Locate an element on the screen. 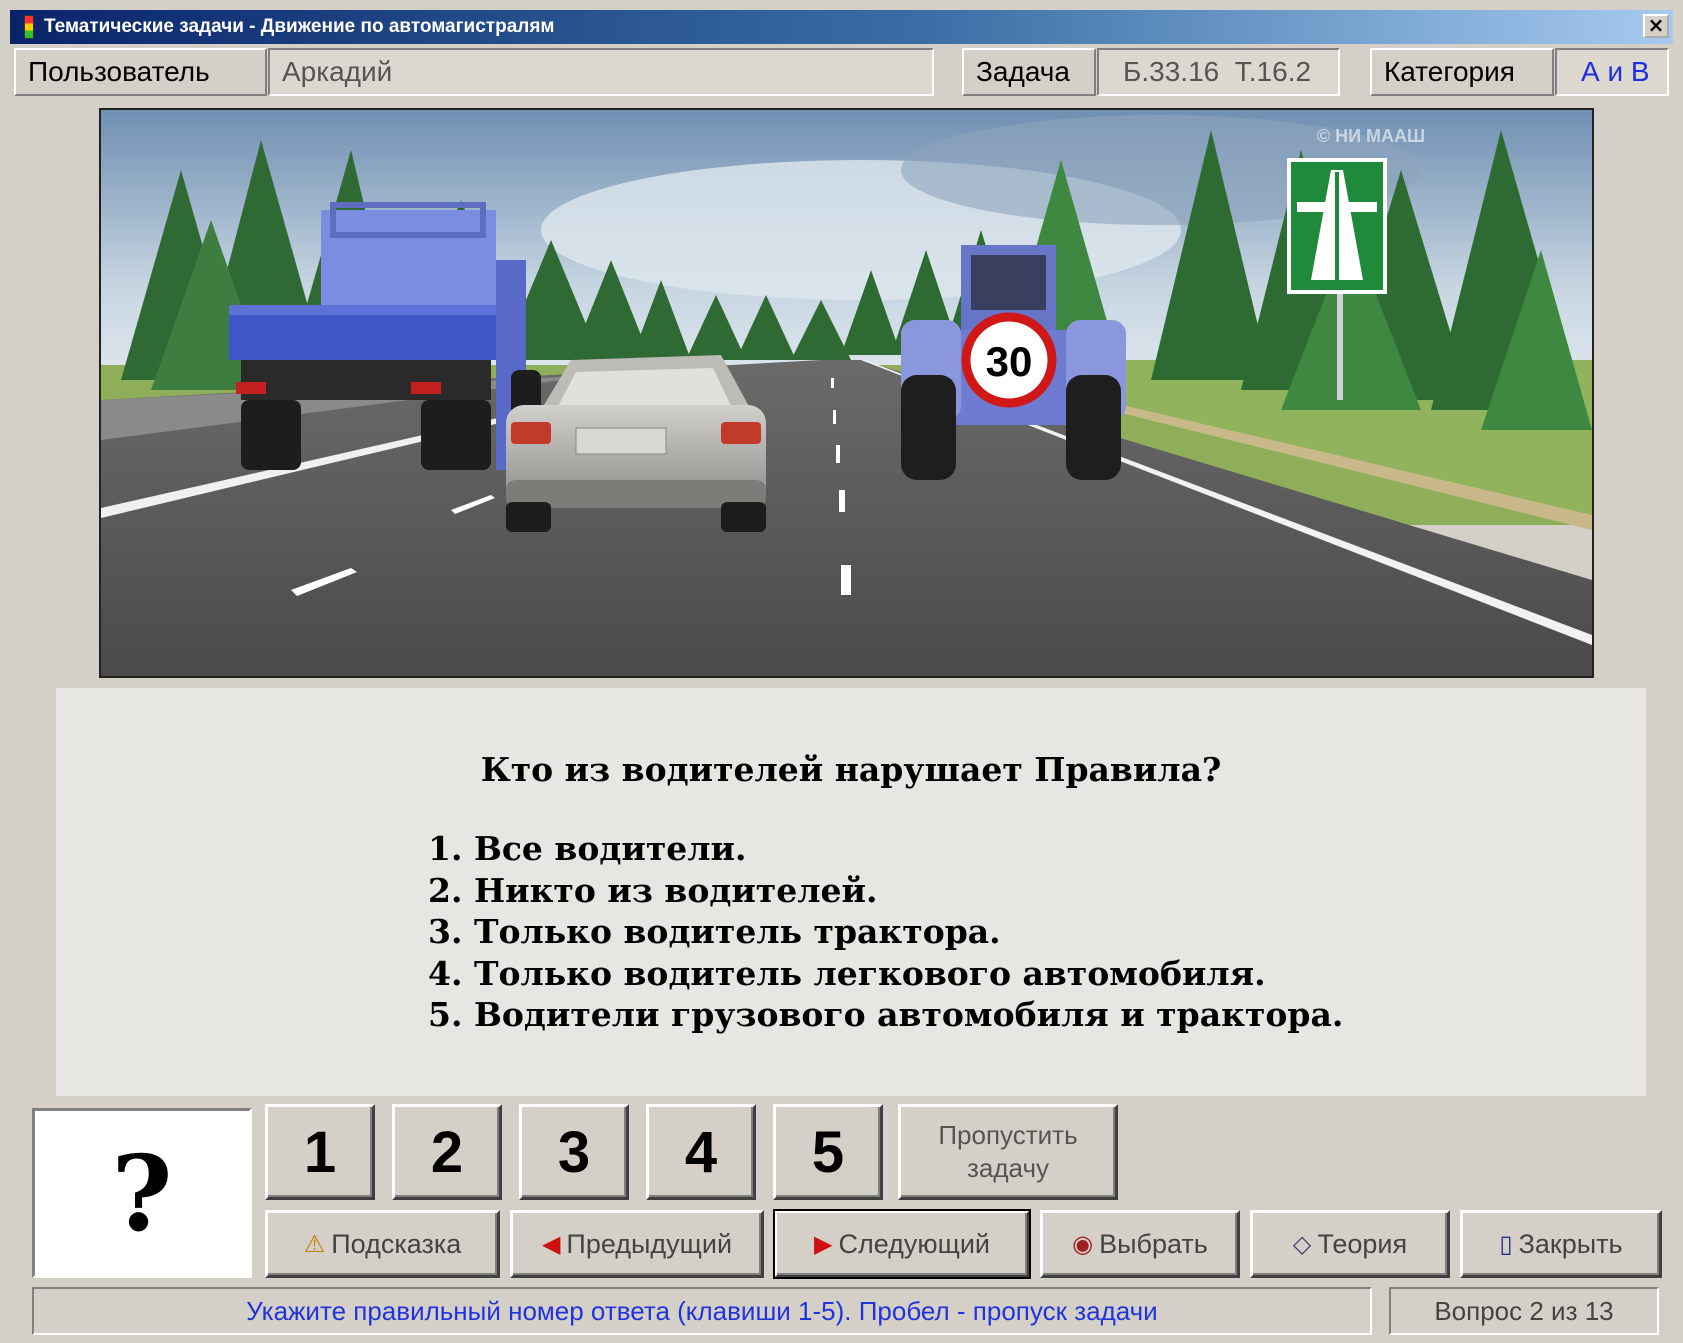 This screenshot has height=1343, width=1683. theory-button-label: Теория is located at coordinates (1362, 1243).